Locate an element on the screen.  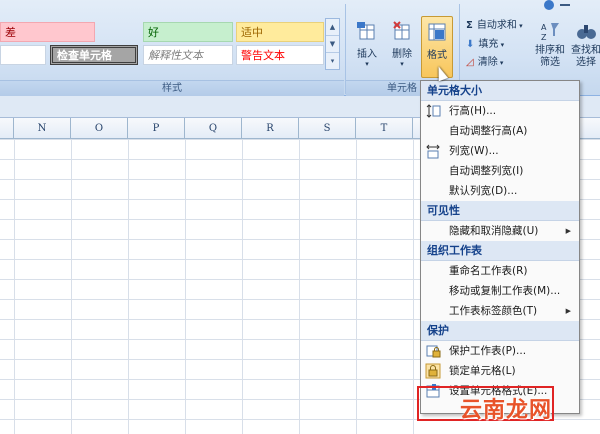
menu-item-rename-sheet: 重命名工作表(R) is located at coordinates (500, 271).